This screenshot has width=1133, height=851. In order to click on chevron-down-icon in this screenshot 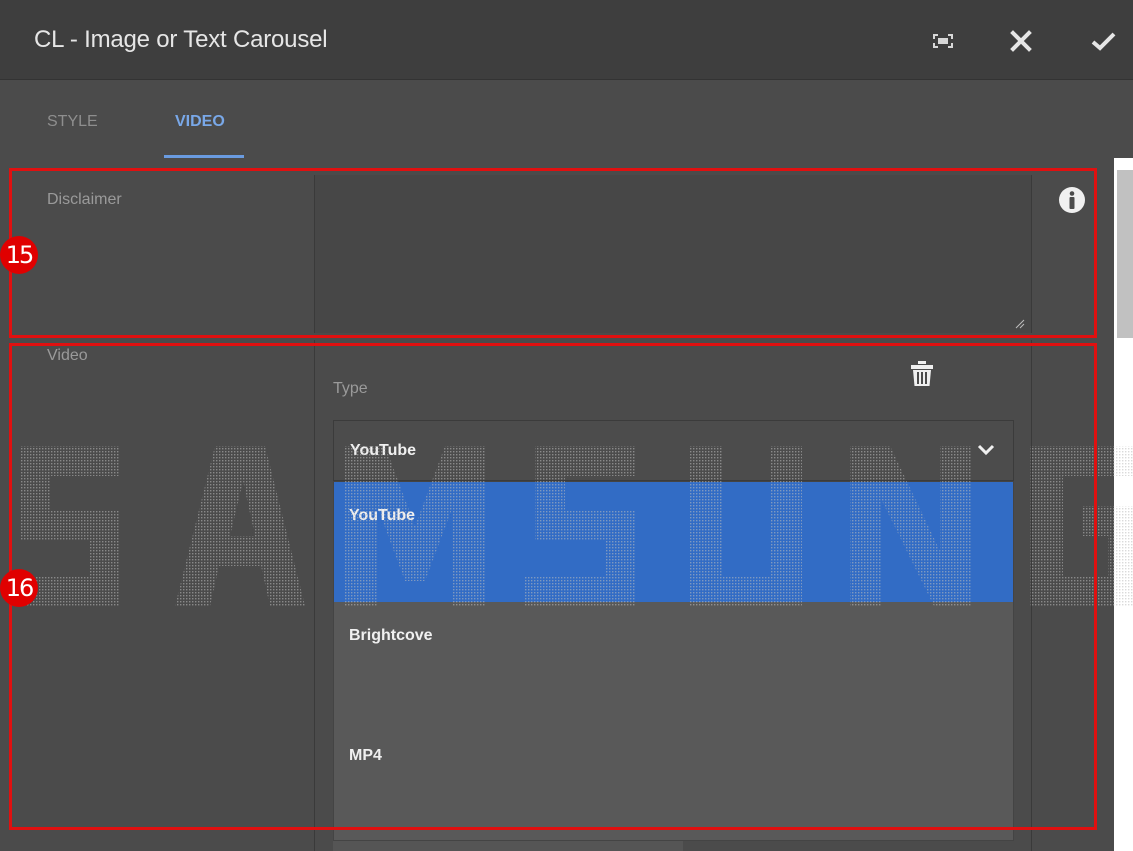, I will do `click(986, 450)`.